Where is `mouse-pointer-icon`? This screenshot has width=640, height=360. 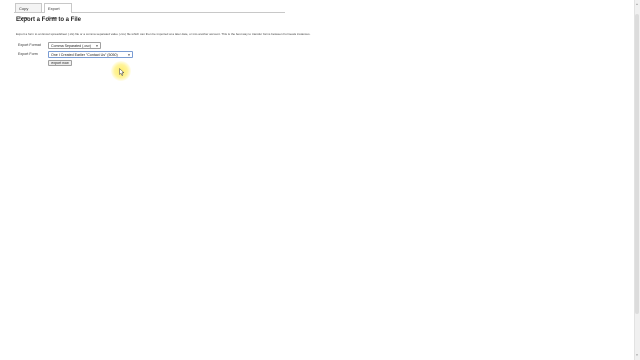
mouse-pointer-icon is located at coordinates (122, 72).